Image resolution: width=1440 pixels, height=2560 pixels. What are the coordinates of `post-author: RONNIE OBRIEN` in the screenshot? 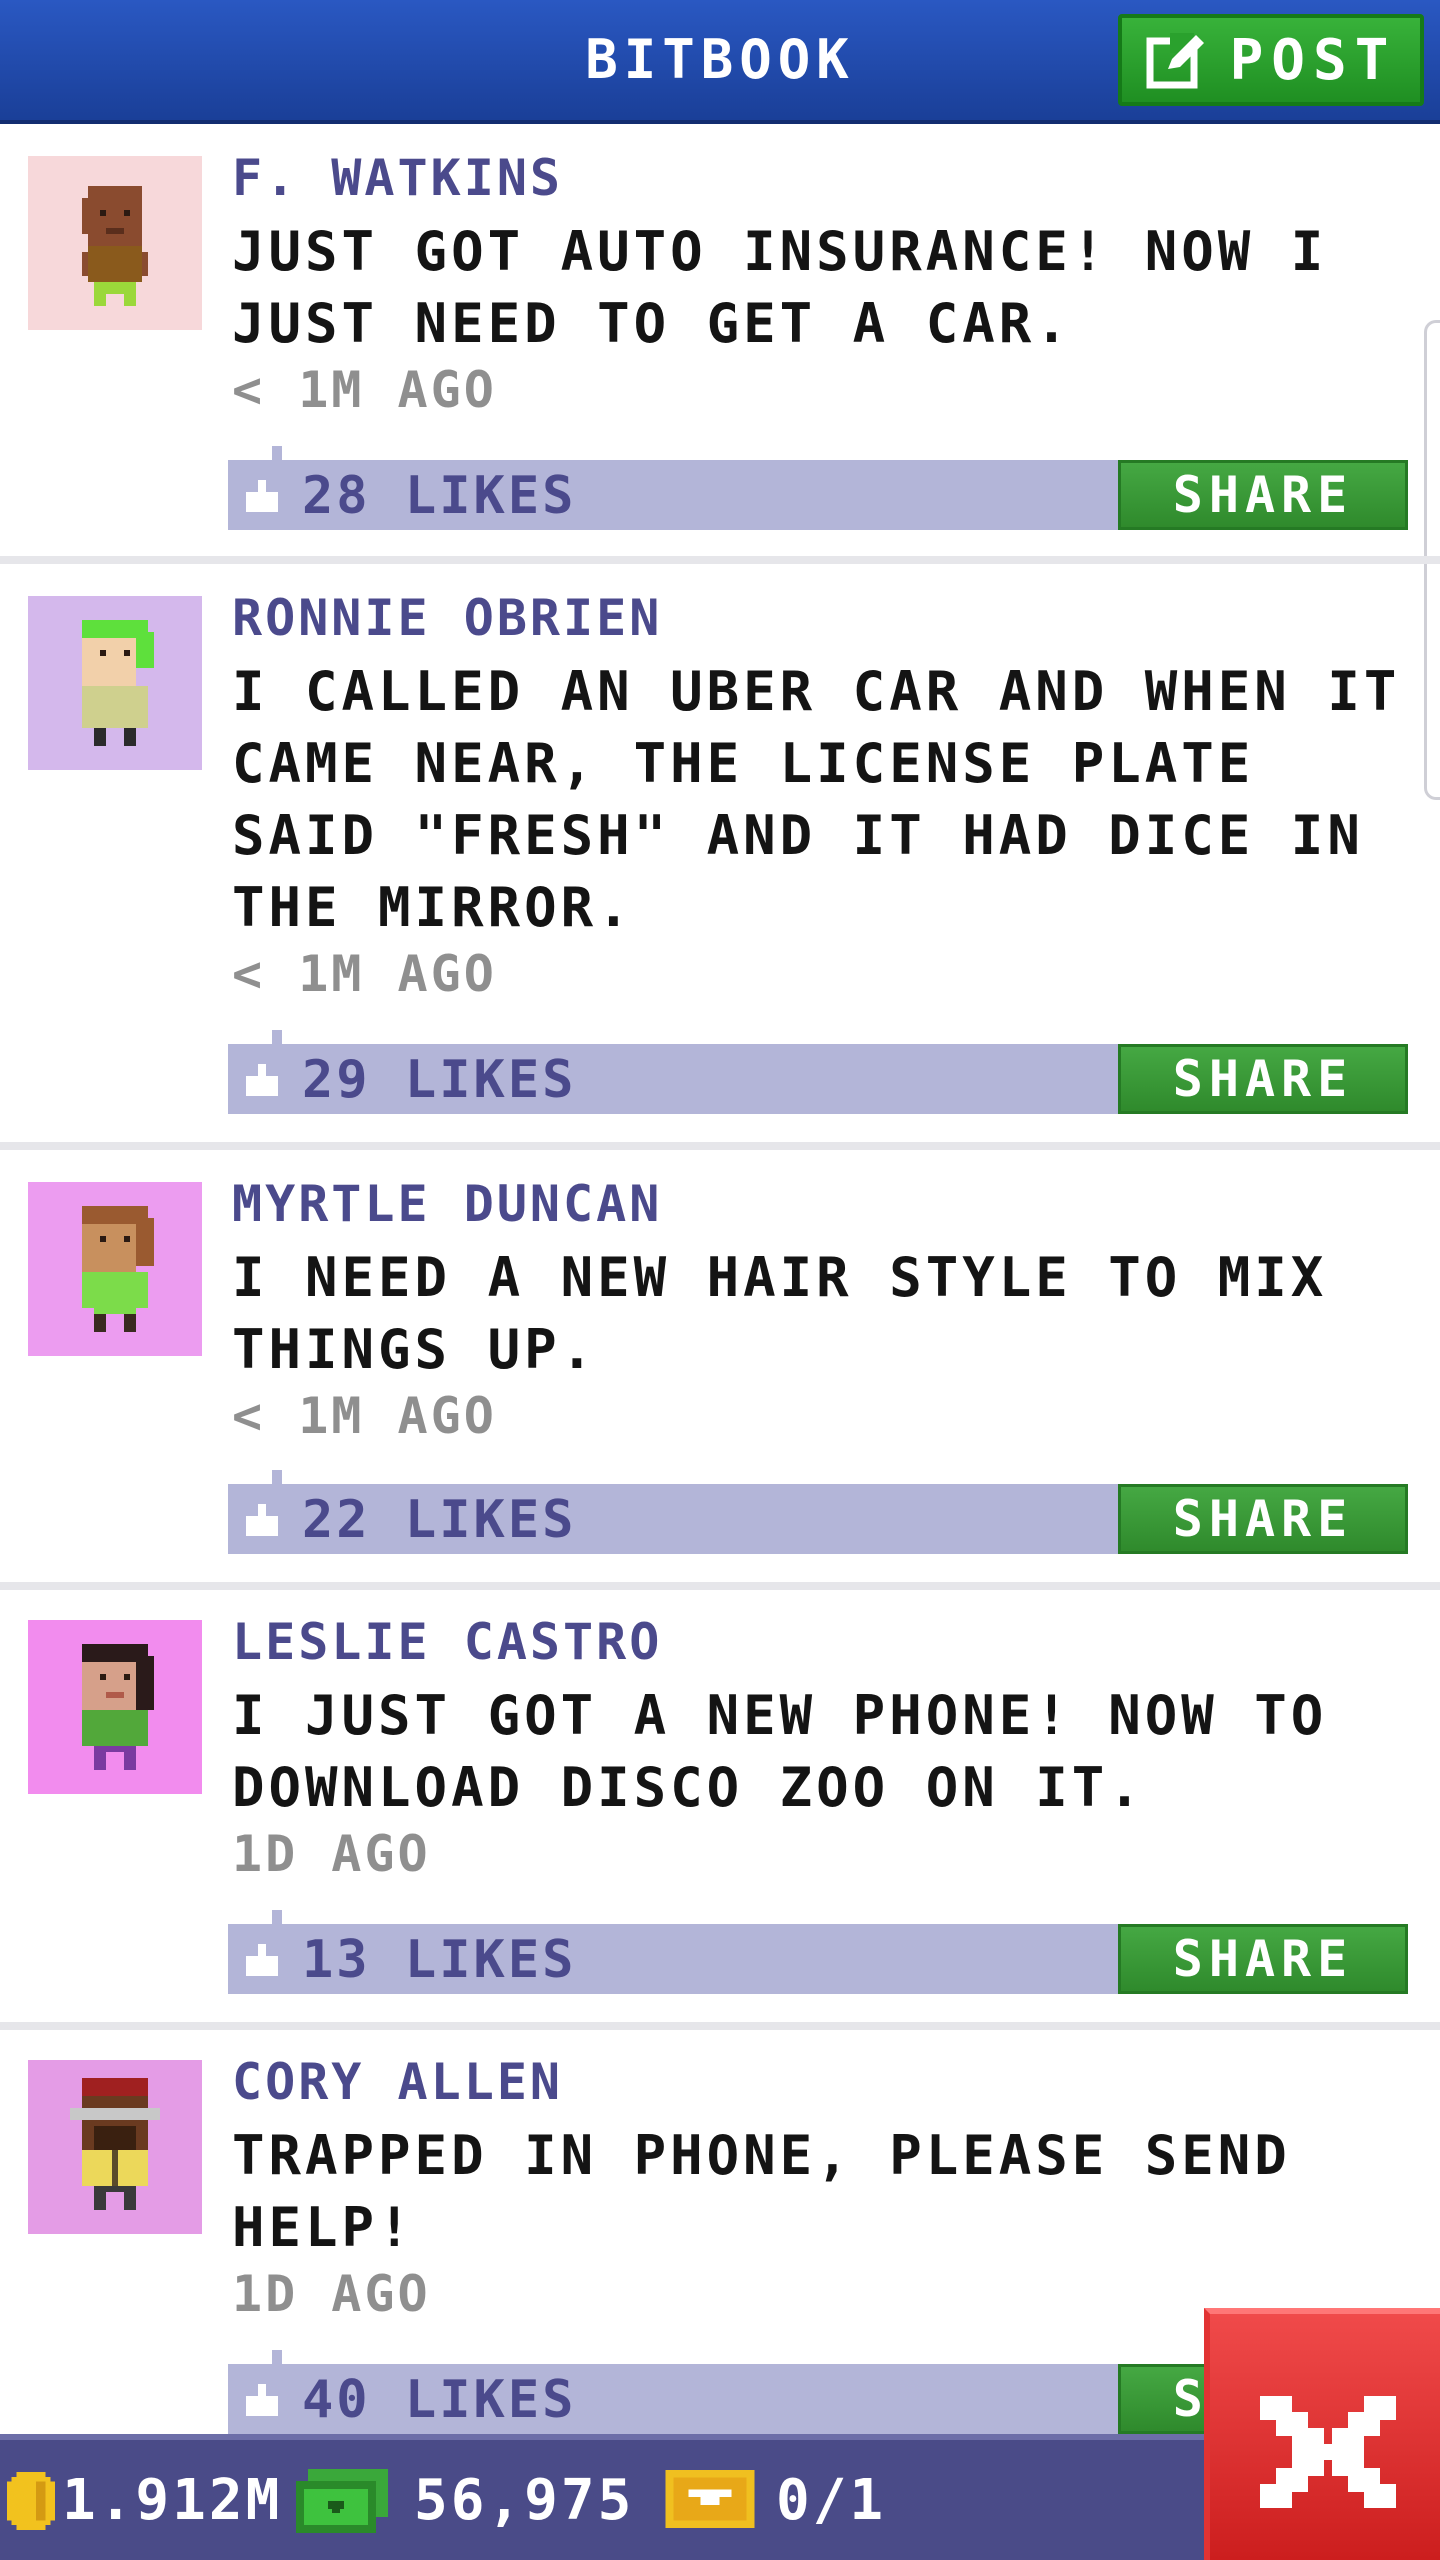 It's located at (447, 618).